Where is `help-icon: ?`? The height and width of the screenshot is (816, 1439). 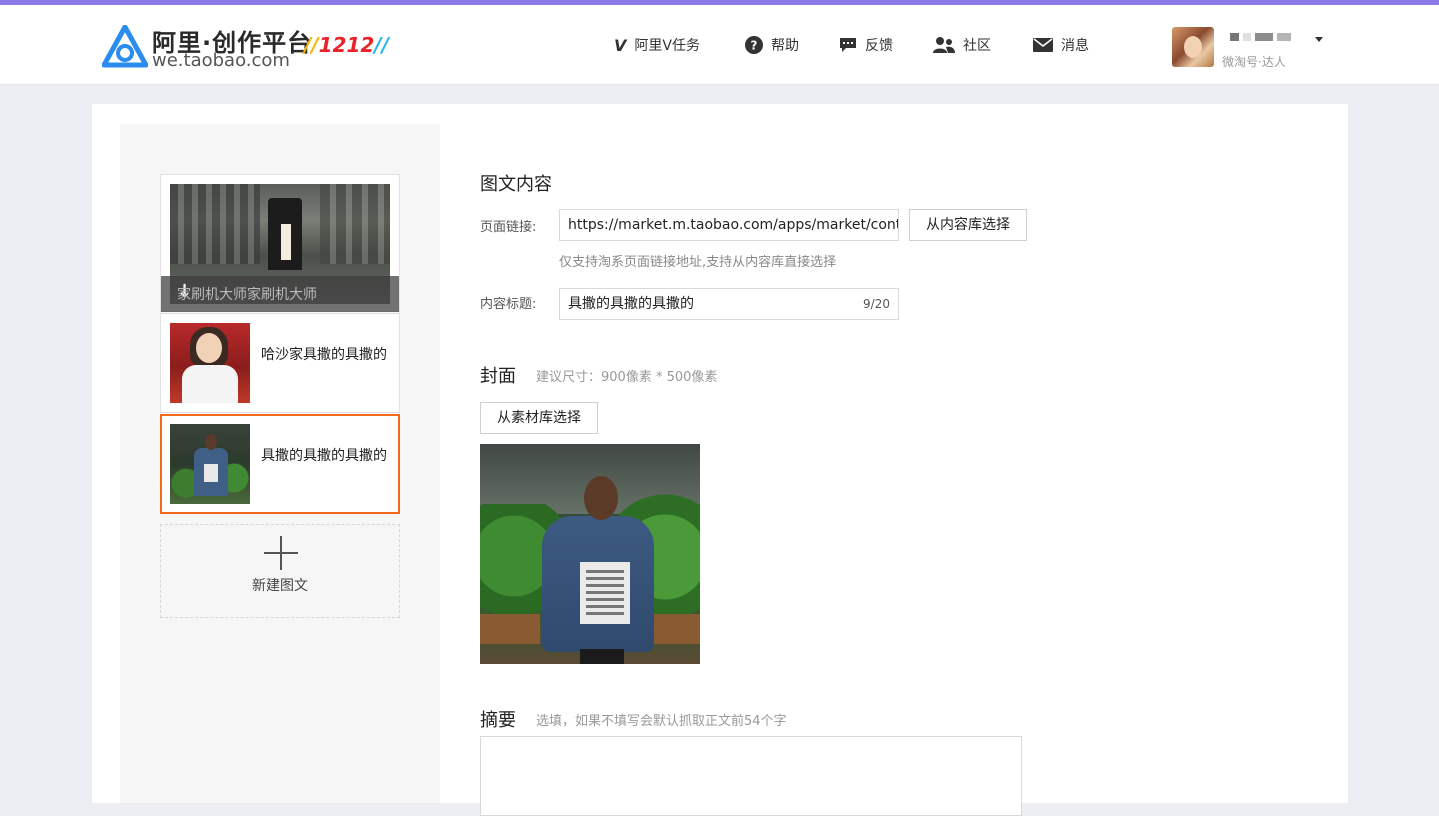
help-icon: ? is located at coordinates (754, 45).